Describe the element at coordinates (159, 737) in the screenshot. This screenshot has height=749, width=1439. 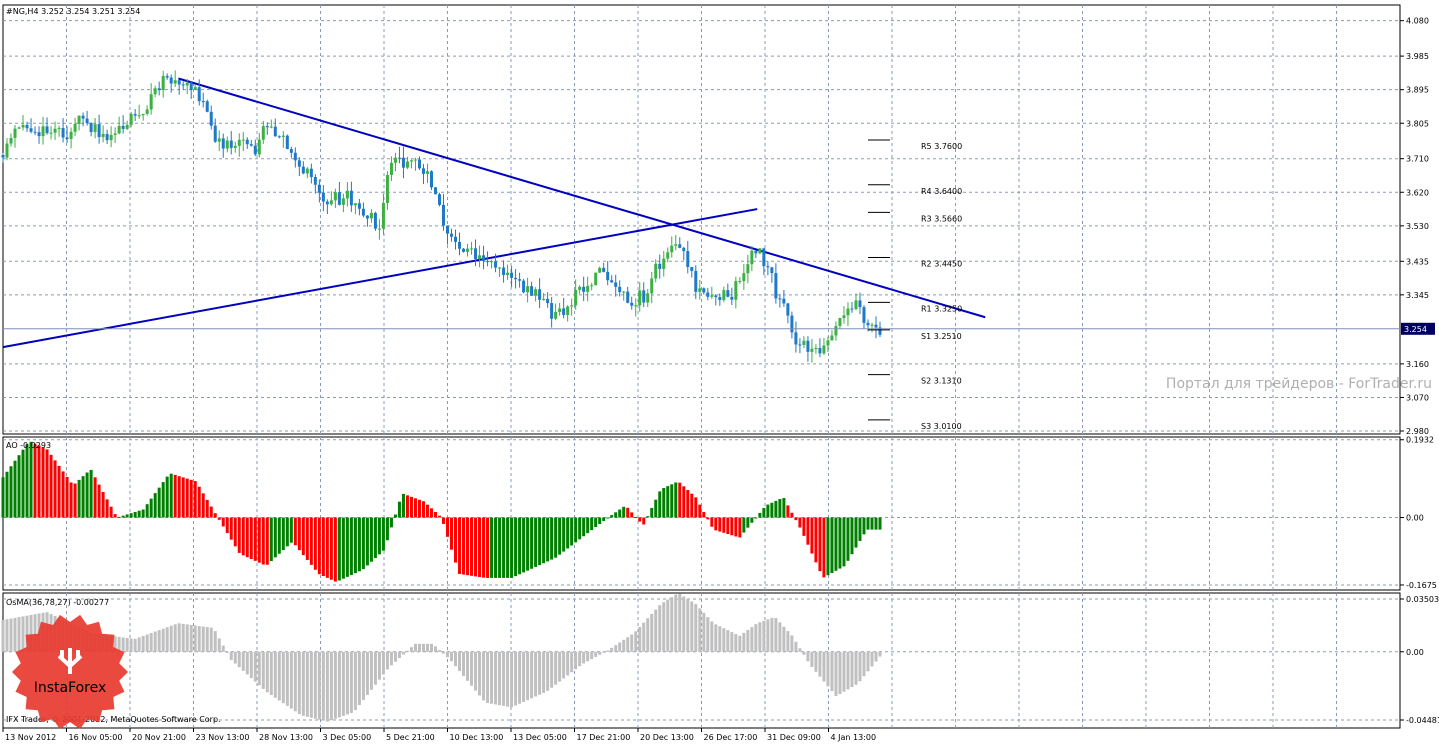
I see `x-tick-label: 20 Nov 21:00` at that location.